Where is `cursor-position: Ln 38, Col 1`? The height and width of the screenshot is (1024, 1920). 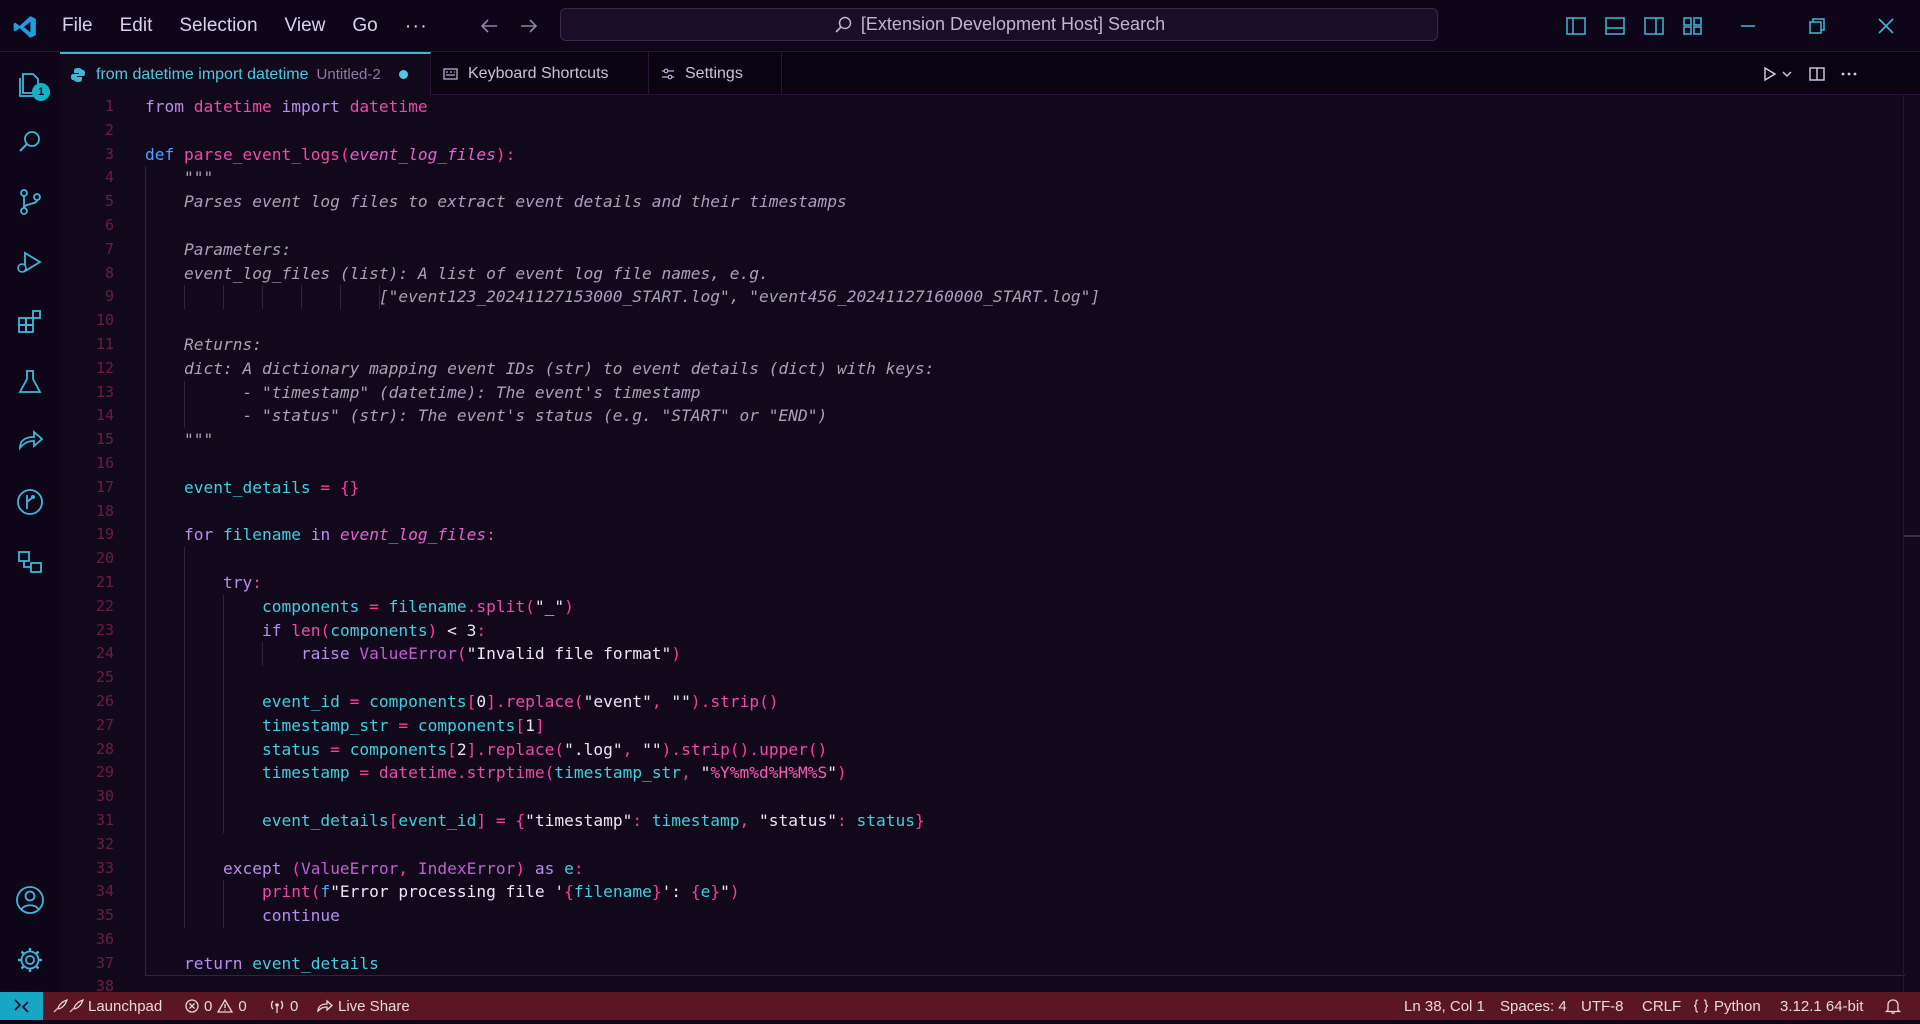 cursor-position: Ln 38, Col 1 is located at coordinates (1444, 1006).